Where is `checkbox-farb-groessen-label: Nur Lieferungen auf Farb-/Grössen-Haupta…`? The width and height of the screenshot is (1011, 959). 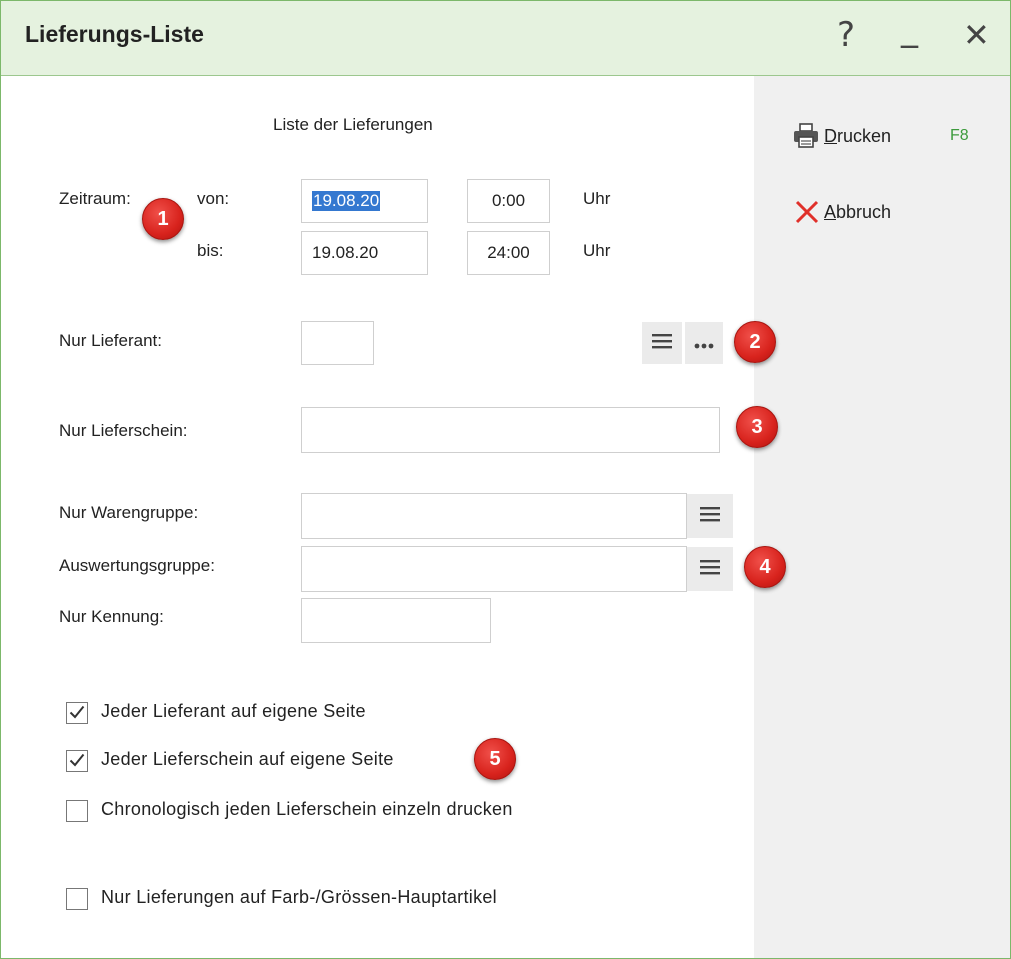 checkbox-farb-groessen-label: Nur Lieferungen auf Farb-/Grössen-Haupta… is located at coordinates (299, 897).